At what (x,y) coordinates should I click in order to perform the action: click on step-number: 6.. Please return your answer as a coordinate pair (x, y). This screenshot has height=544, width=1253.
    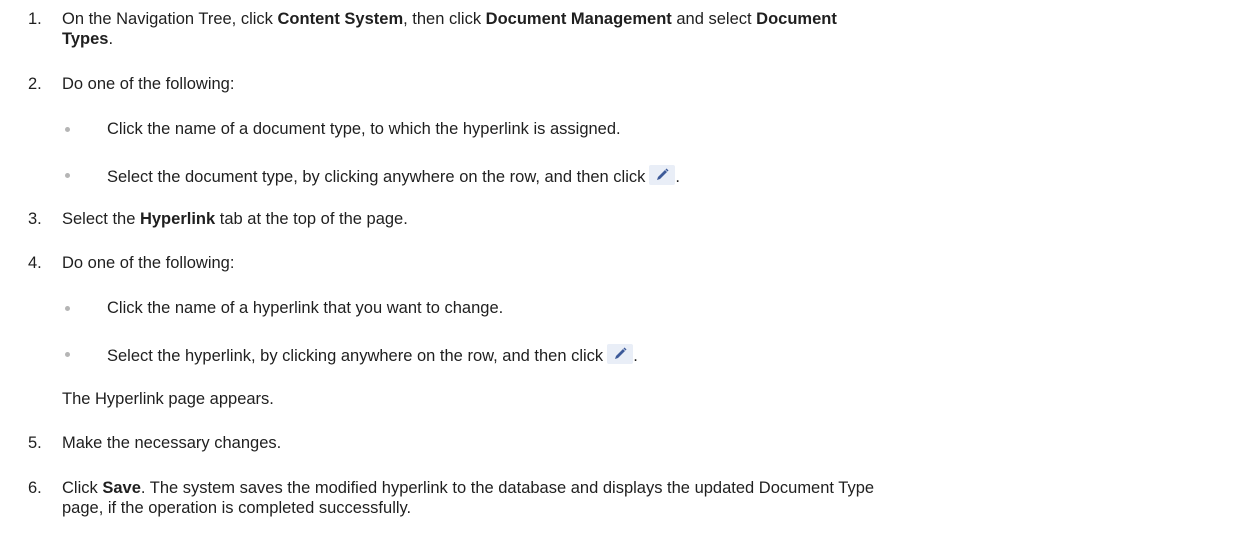
    Looking at the image, I should click on (35, 488).